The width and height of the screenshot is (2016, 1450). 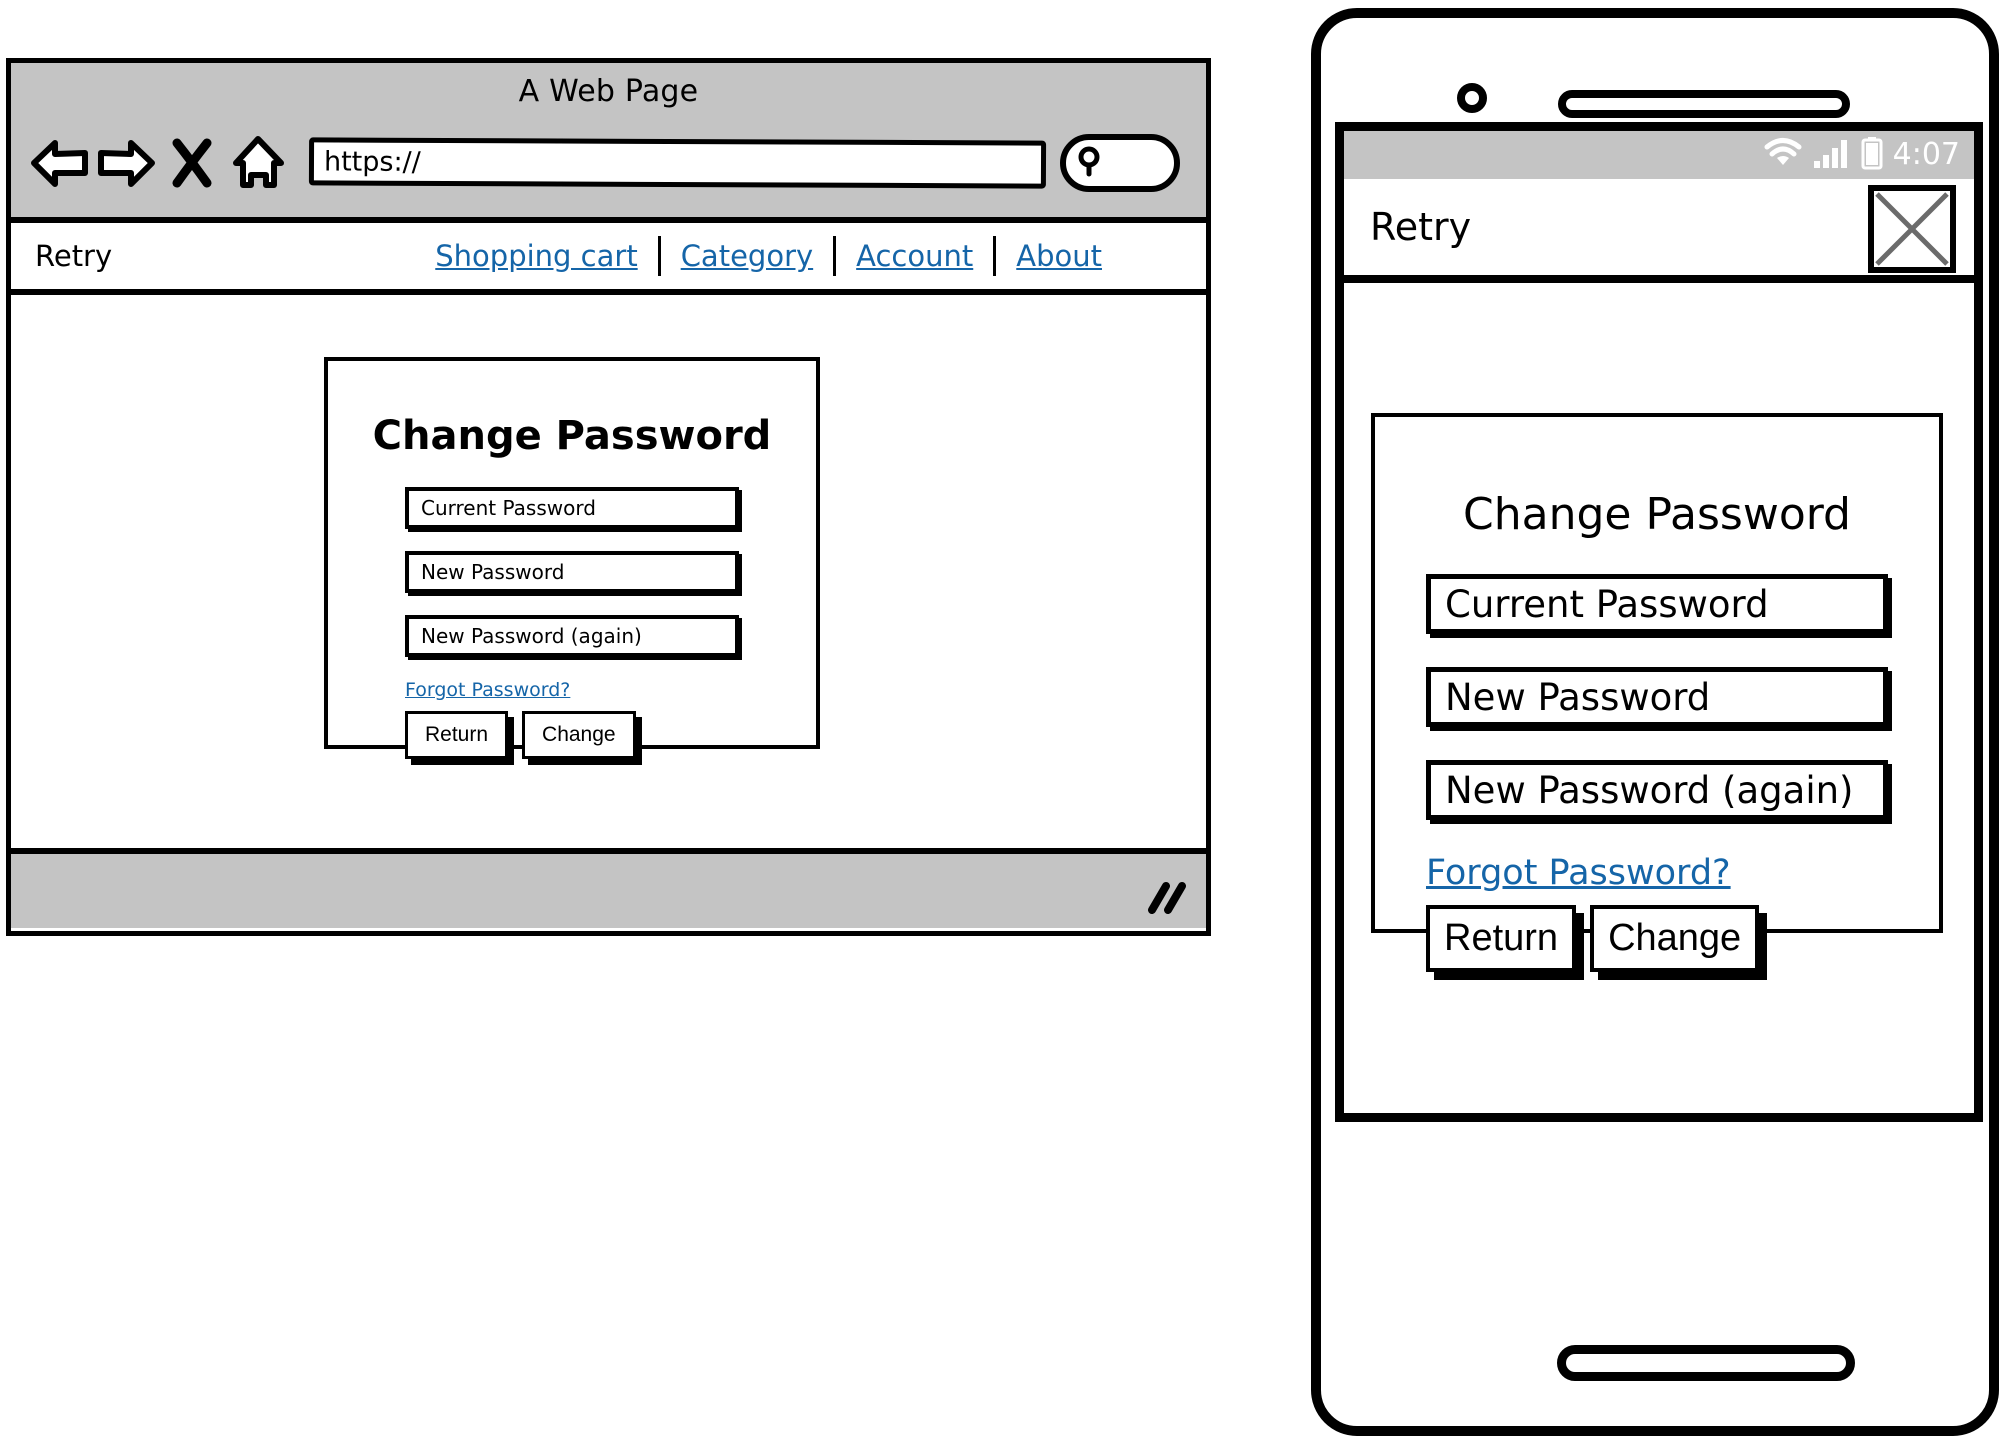 I want to click on current-password-placeholder: Current Password, so click(x=508, y=508).